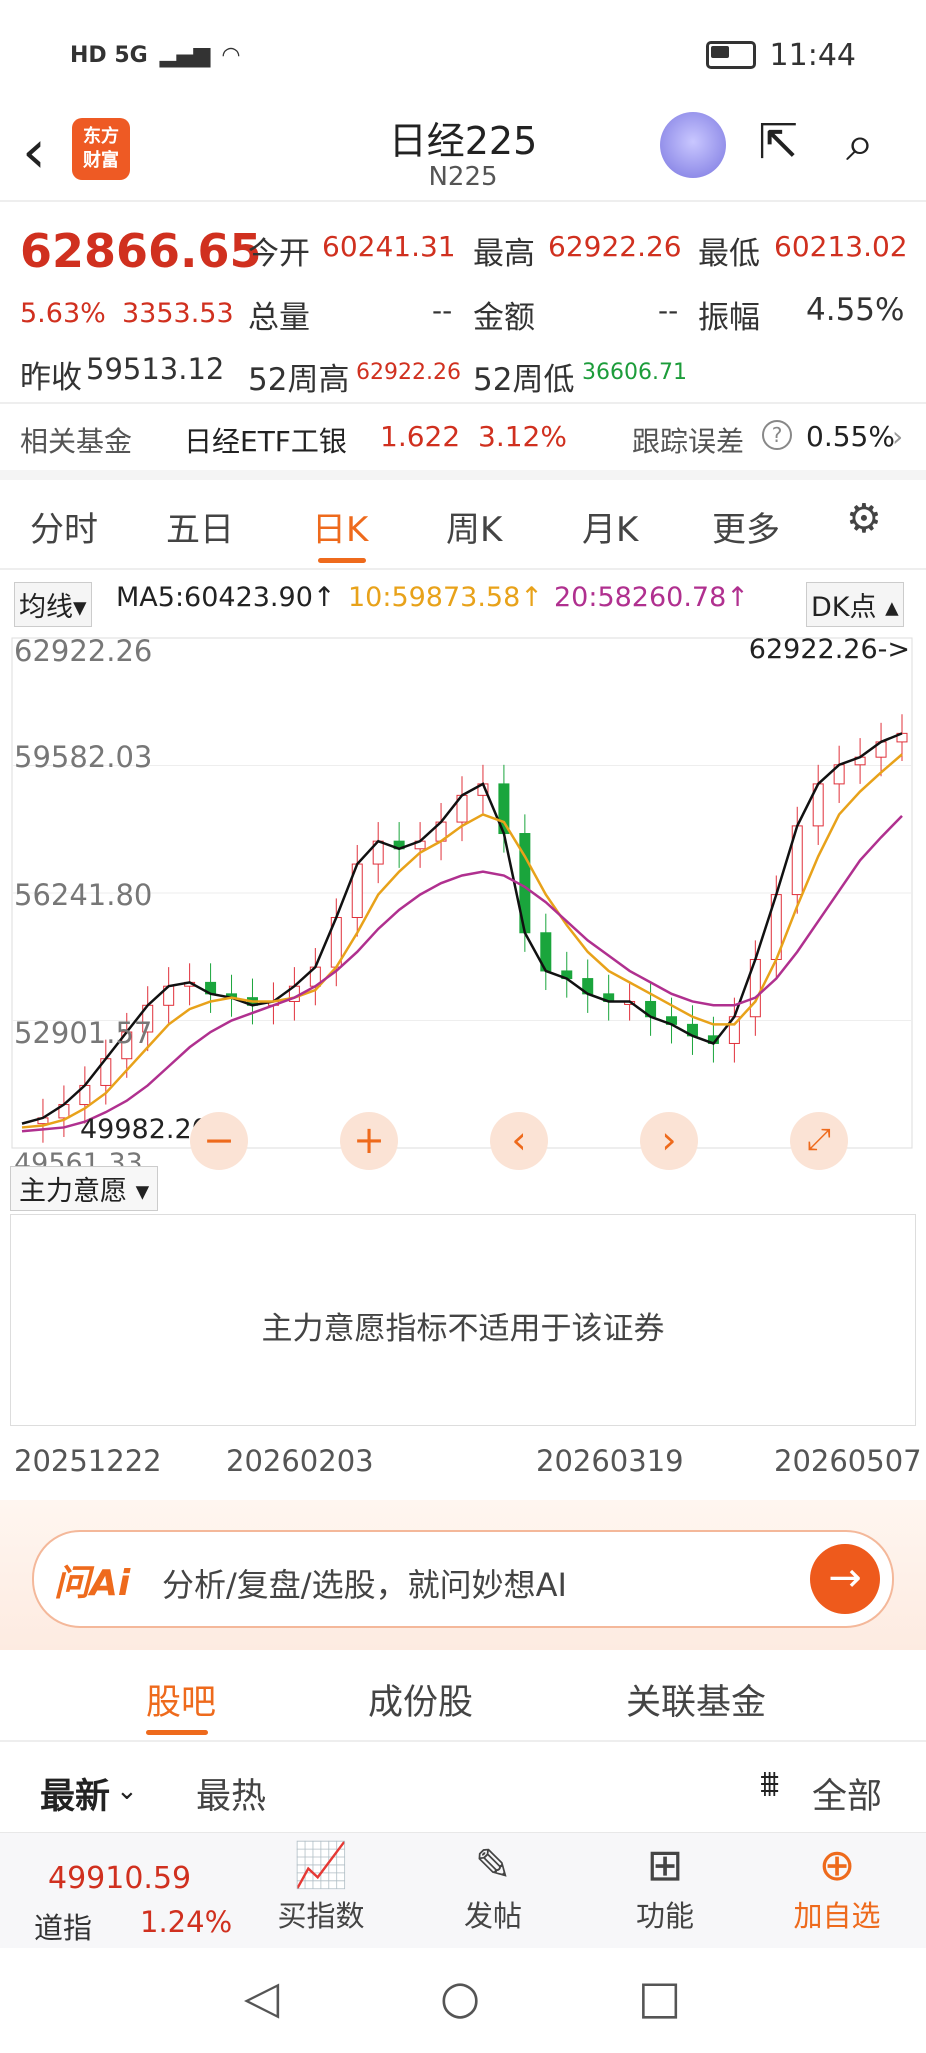 The width and height of the screenshot is (926, 2053). Describe the element at coordinates (119, 1878) in the screenshot. I see `index-price: 49910.59` at that location.